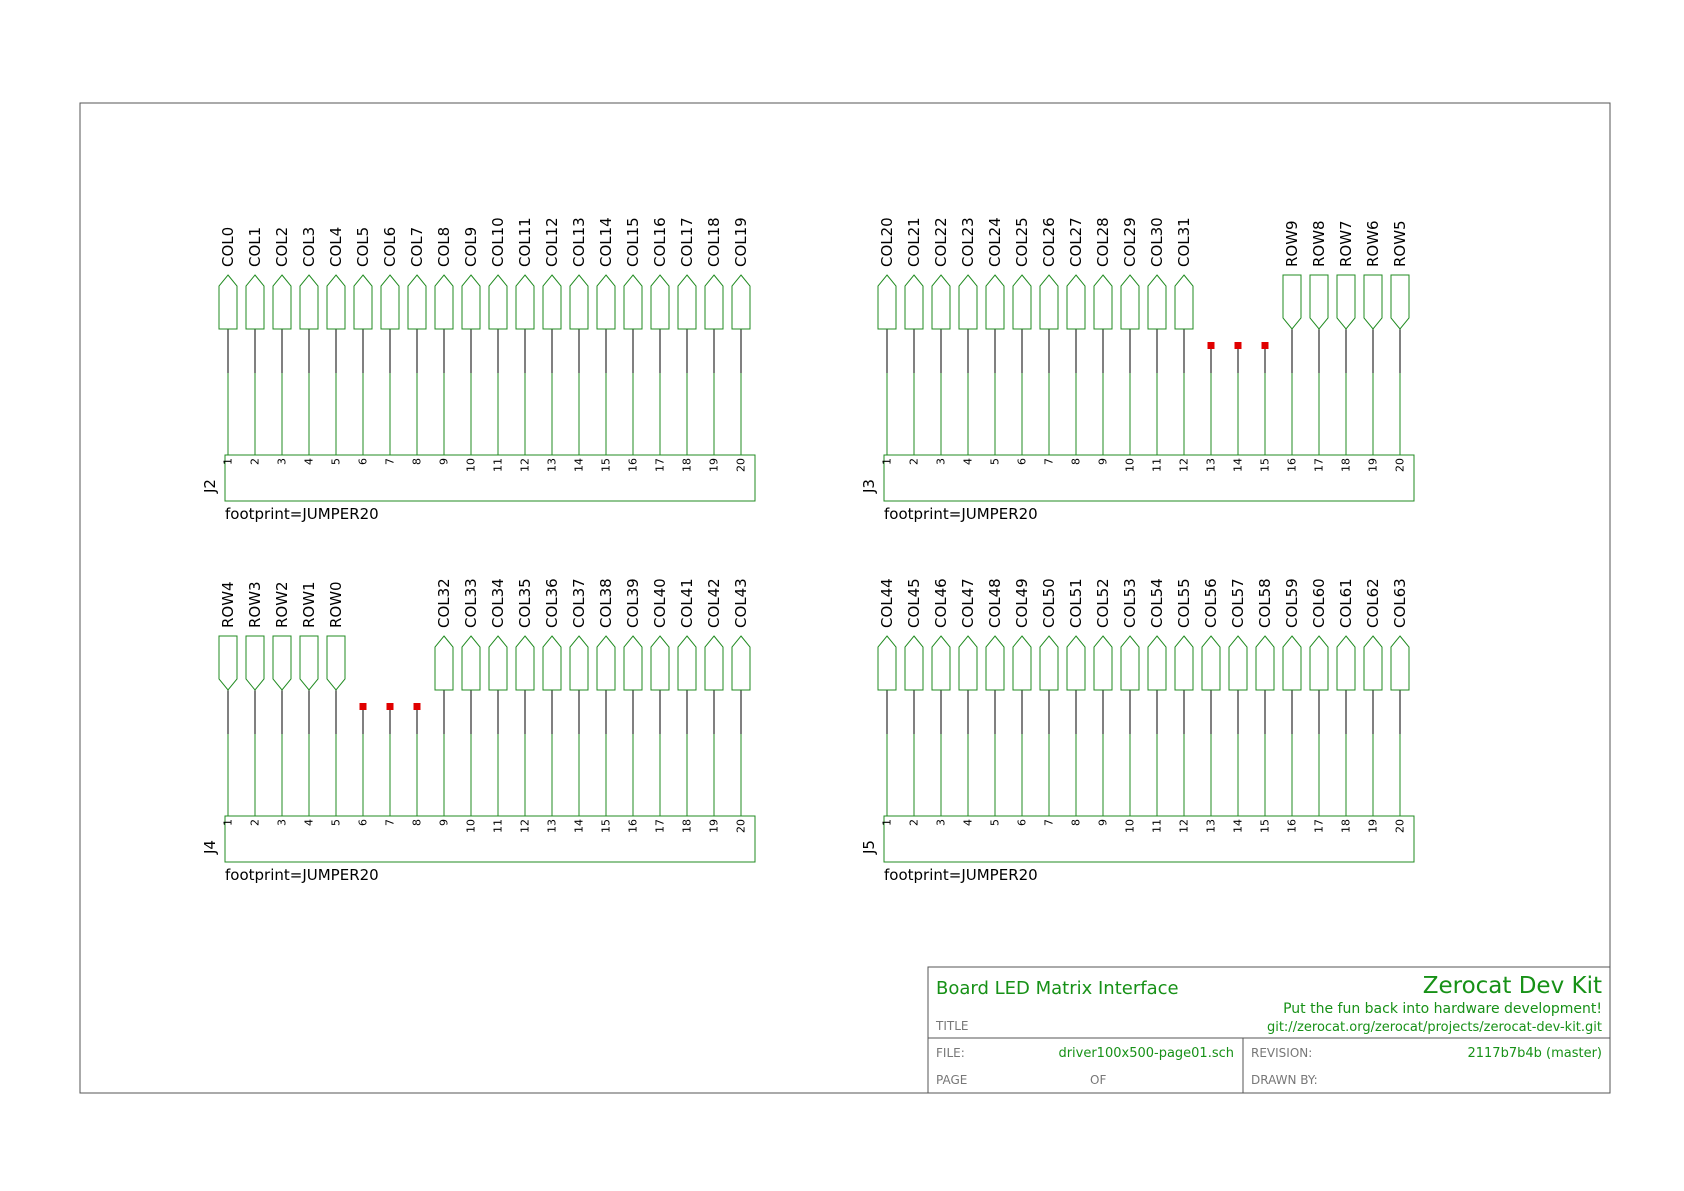  What do you see at coordinates (363, 461) in the screenshot?
I see `pin-number: 6` at bounding box center [363, 461].